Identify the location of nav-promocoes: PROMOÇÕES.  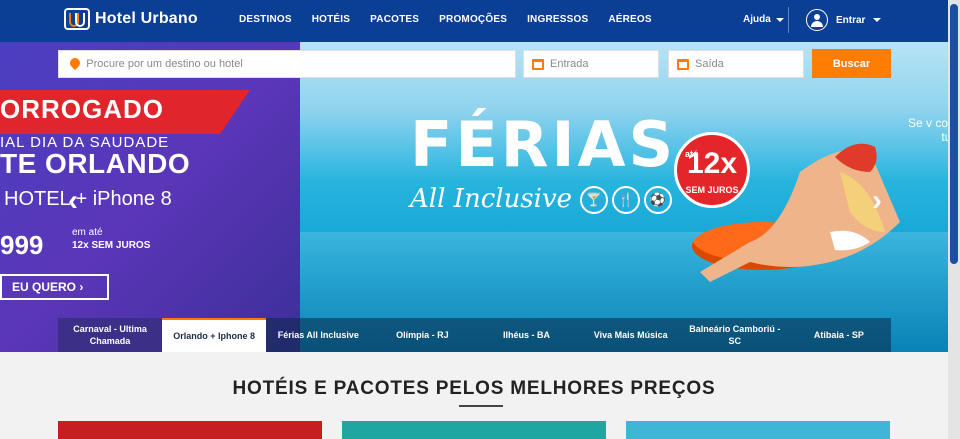
(473, 19).